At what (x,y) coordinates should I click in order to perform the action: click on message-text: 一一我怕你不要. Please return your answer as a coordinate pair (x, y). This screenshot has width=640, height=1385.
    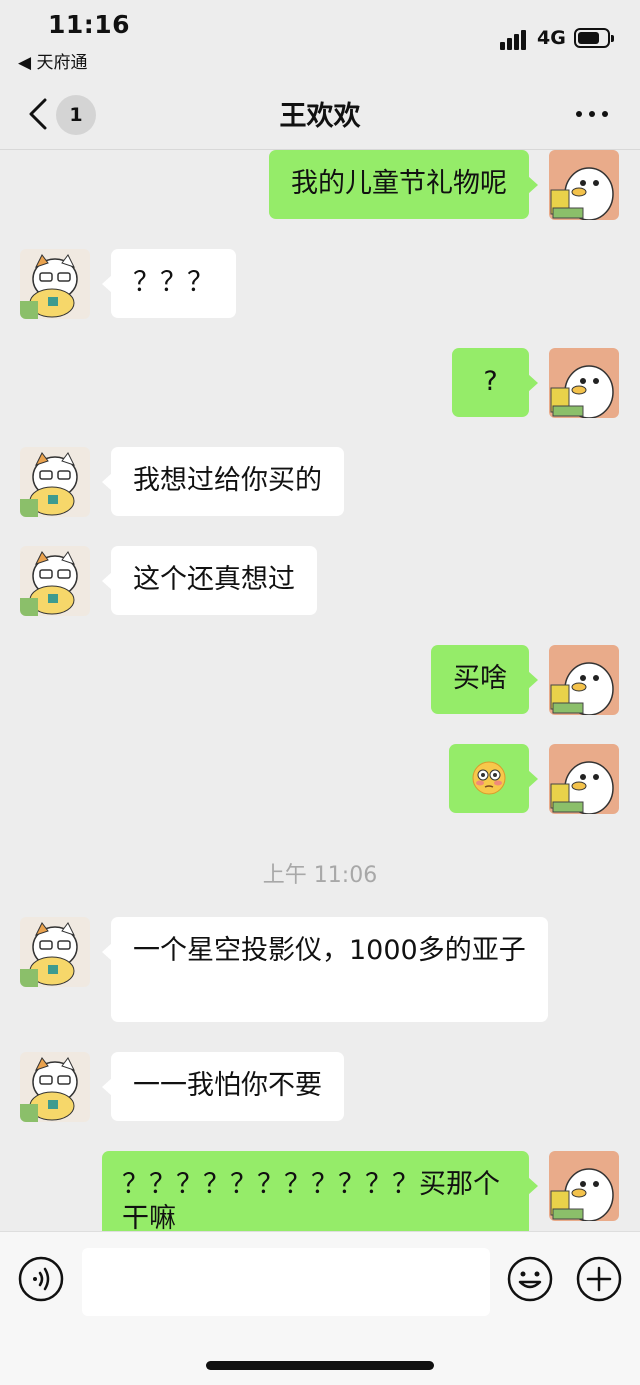
    Looking at the image, I should click on (227, 1085).